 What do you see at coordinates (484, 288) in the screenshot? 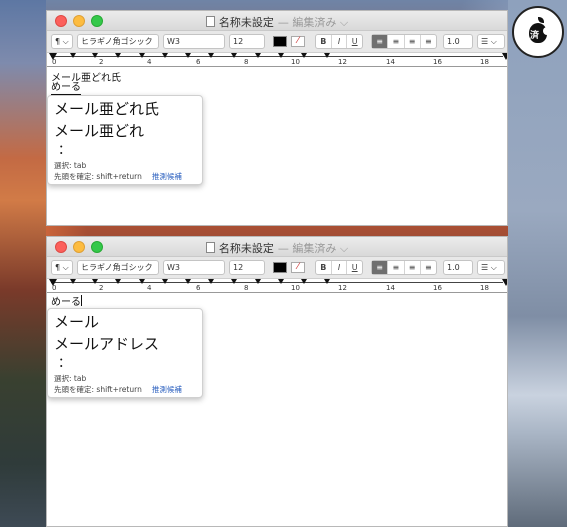
I see `ruler-number: 18` at bounding box center [484, 288].